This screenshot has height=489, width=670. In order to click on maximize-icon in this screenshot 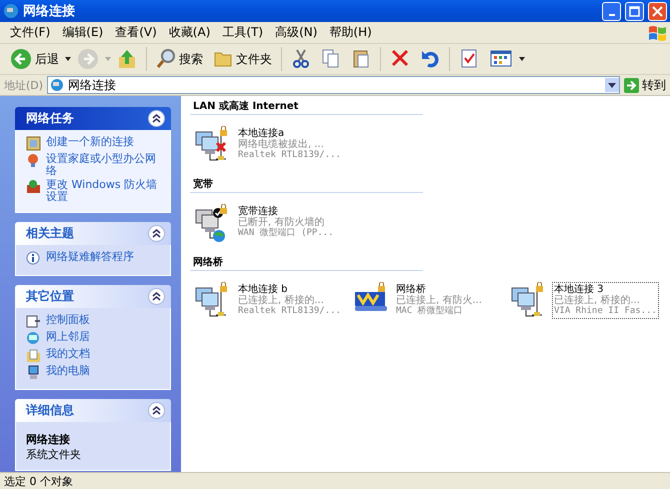, I will do `click(634, 11)`.